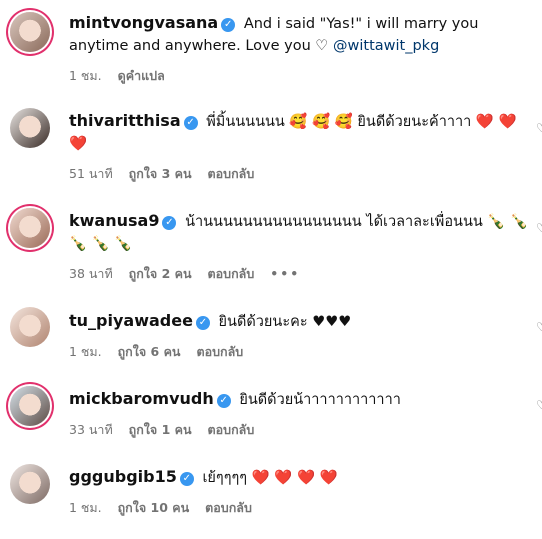 The image size is (542, 539). Describe the element at coordinates (141, 75) in the screenshot. I see `see-translation-button: ดูคำแปล` at that location.